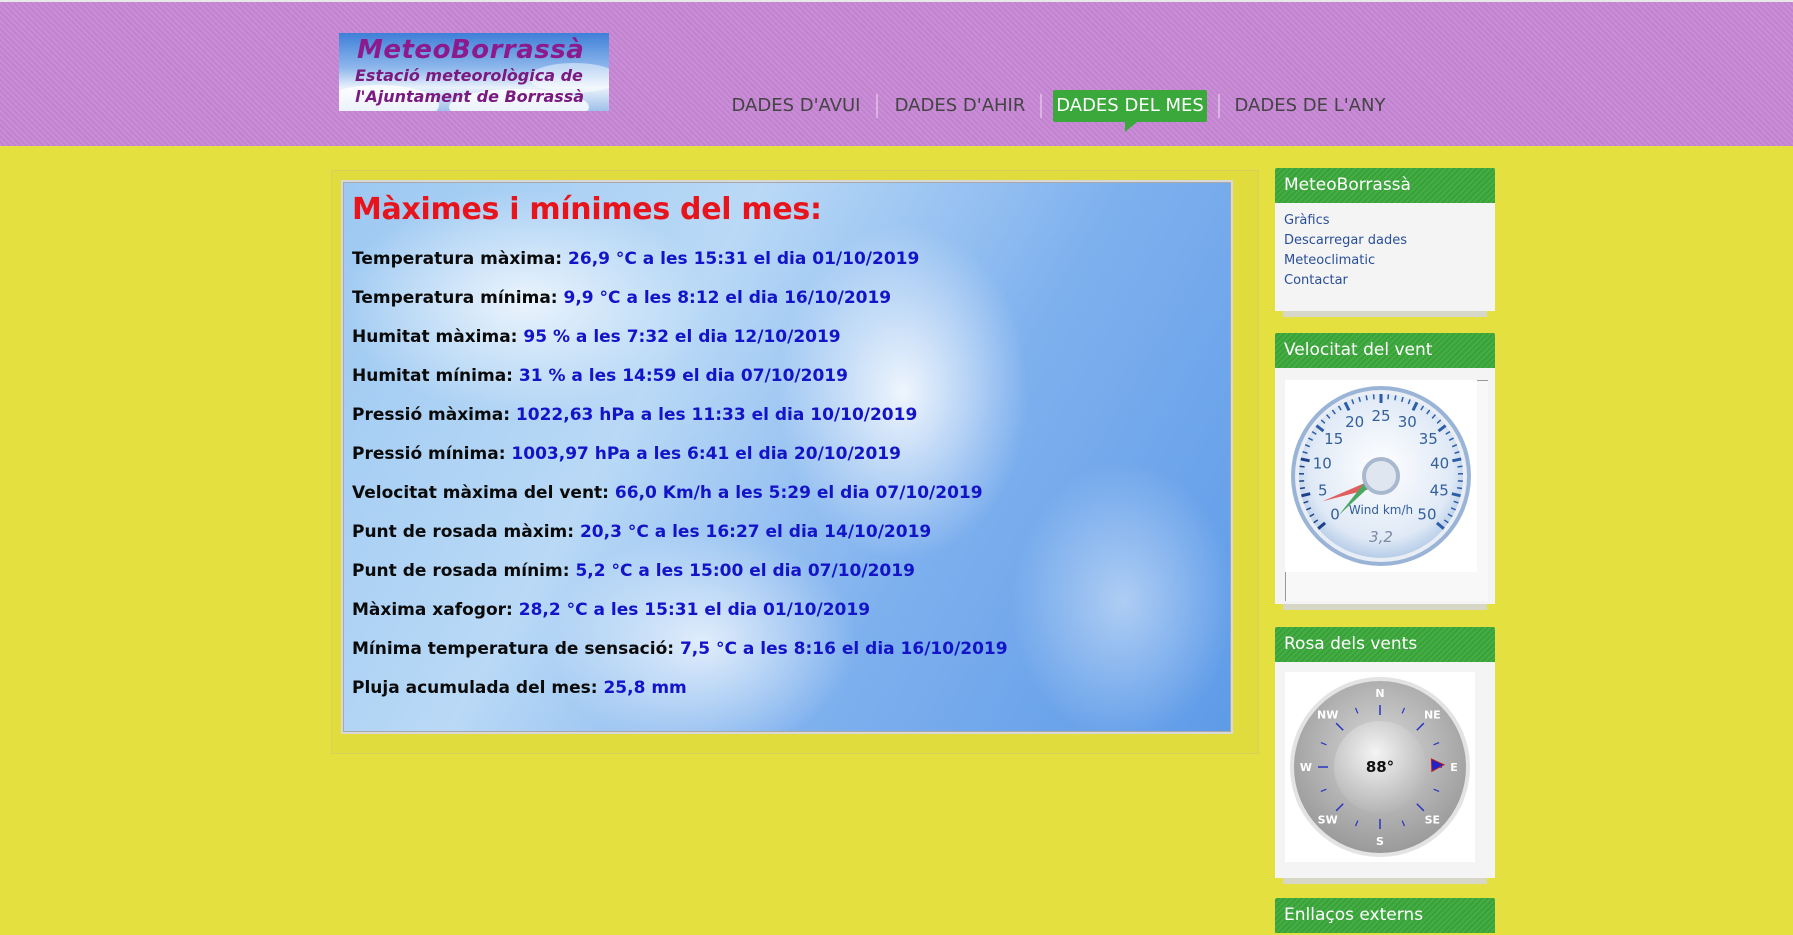 This screenshot has height=935, width=1793. Describe the element at coordinates (457, 259) in the screenshot. I see `stat-label: Temperatura màxima:` at that location.